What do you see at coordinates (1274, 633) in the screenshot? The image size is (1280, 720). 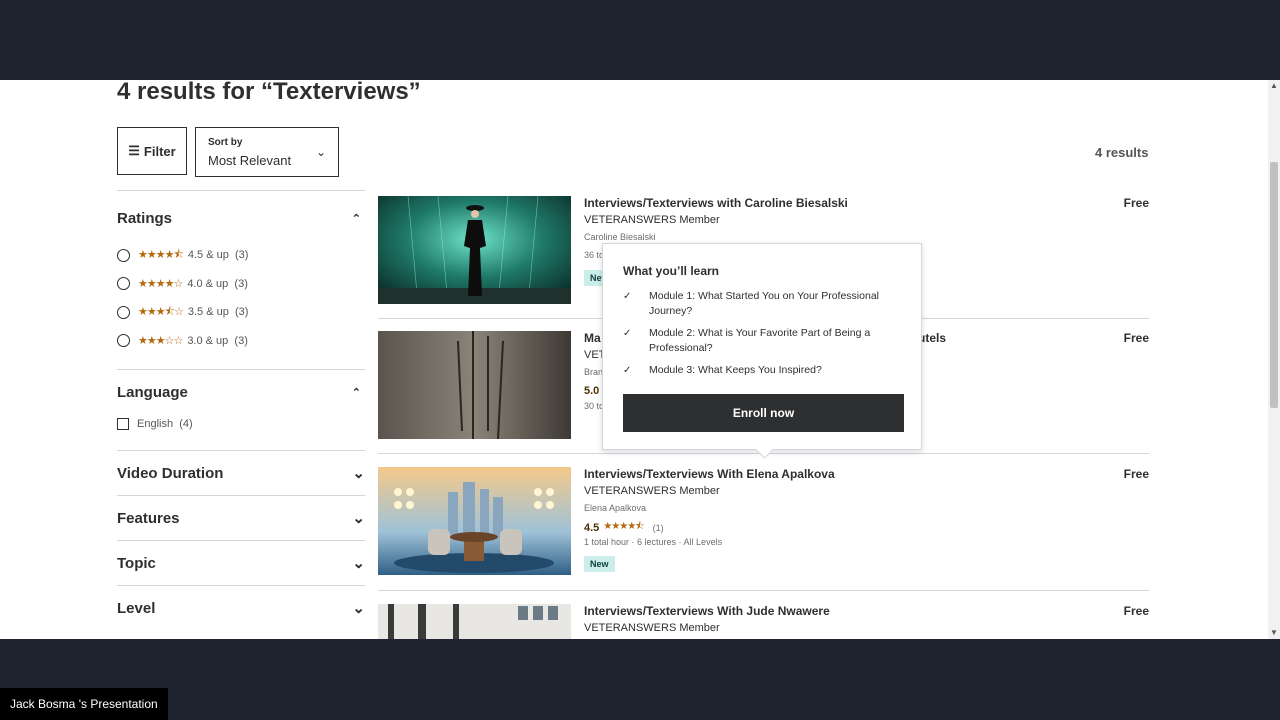 I see `scroll-down-icon: ▼` at bounding box center [1274, 633].